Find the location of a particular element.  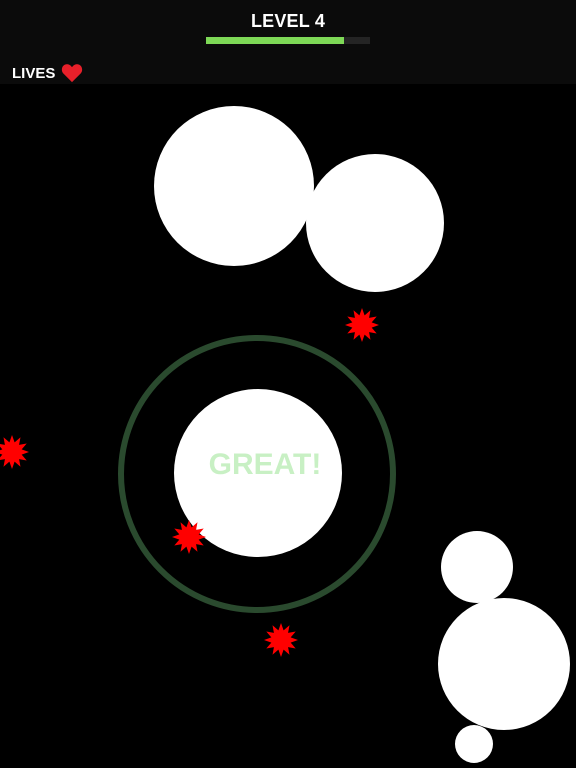

lives-indicator: LIVES is located at coordinates (47, 73).